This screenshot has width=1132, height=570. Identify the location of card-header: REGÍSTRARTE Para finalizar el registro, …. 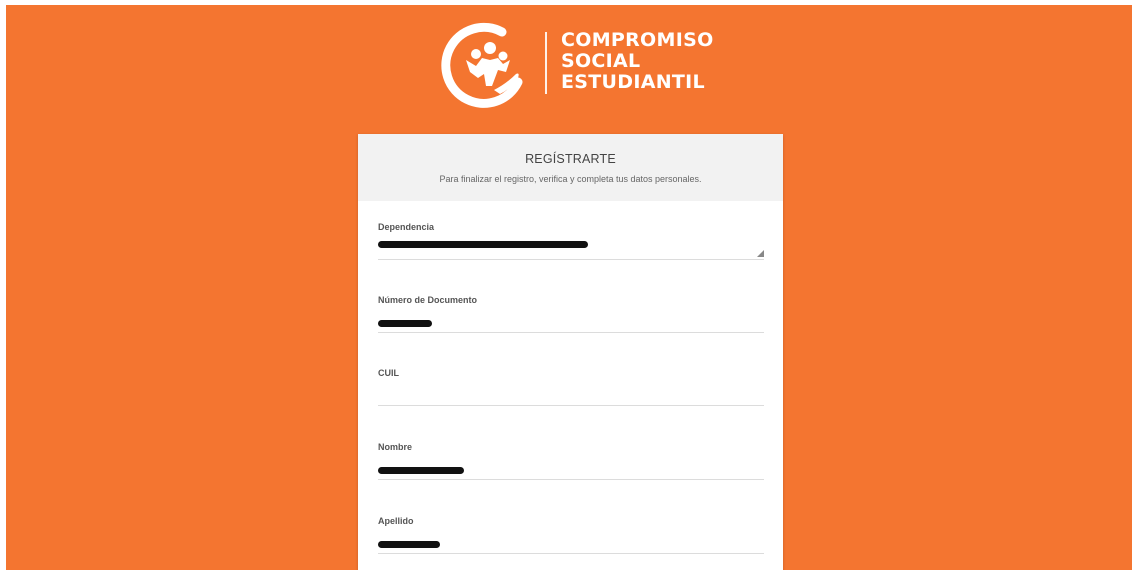
(570, 167).